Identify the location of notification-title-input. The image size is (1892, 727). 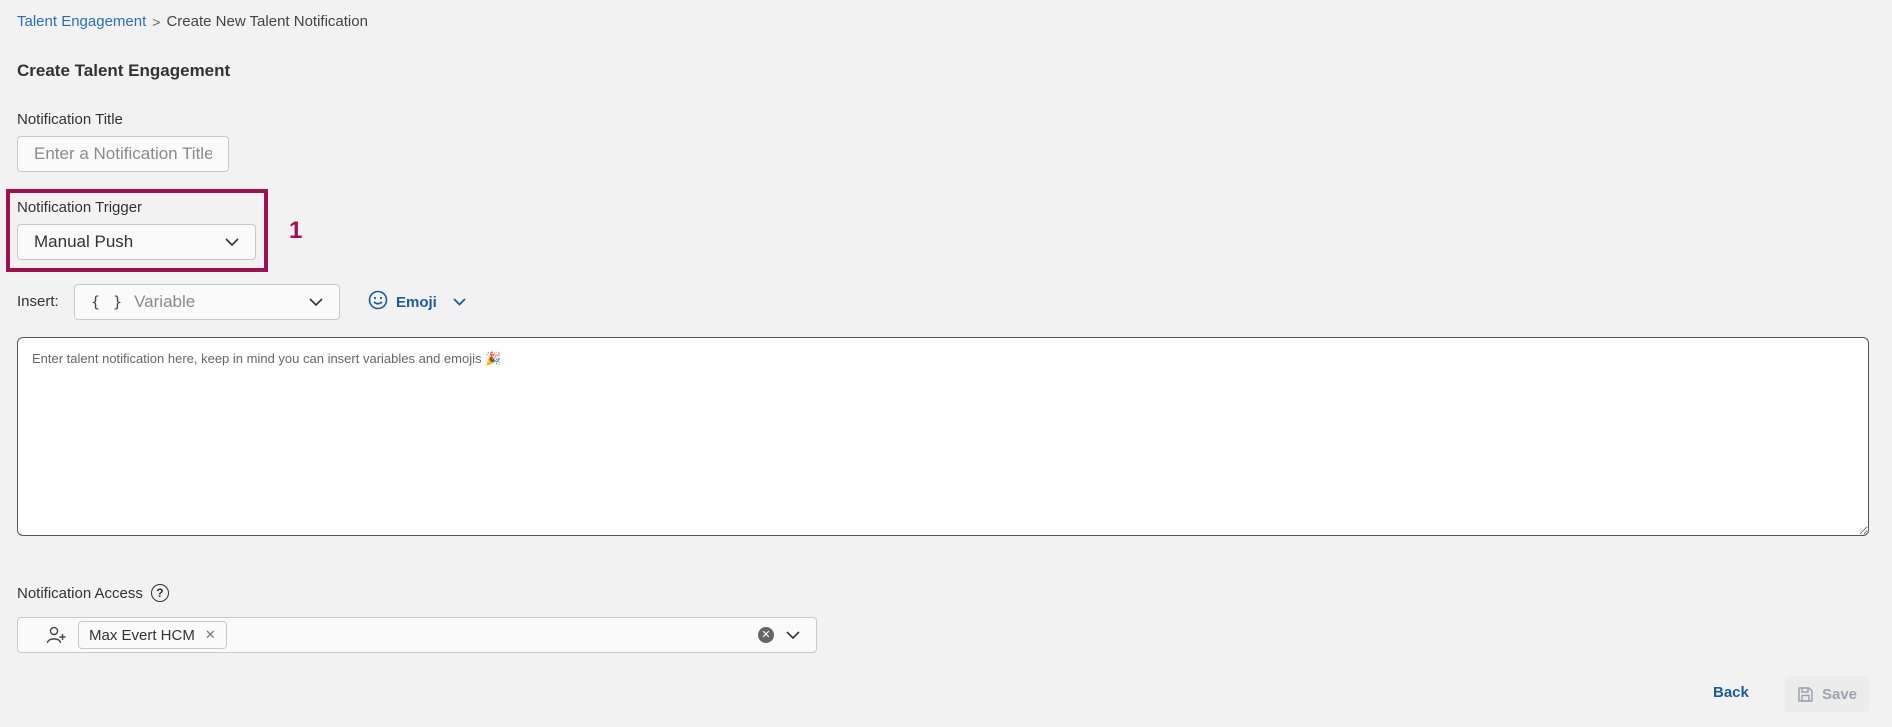
(123, 154).